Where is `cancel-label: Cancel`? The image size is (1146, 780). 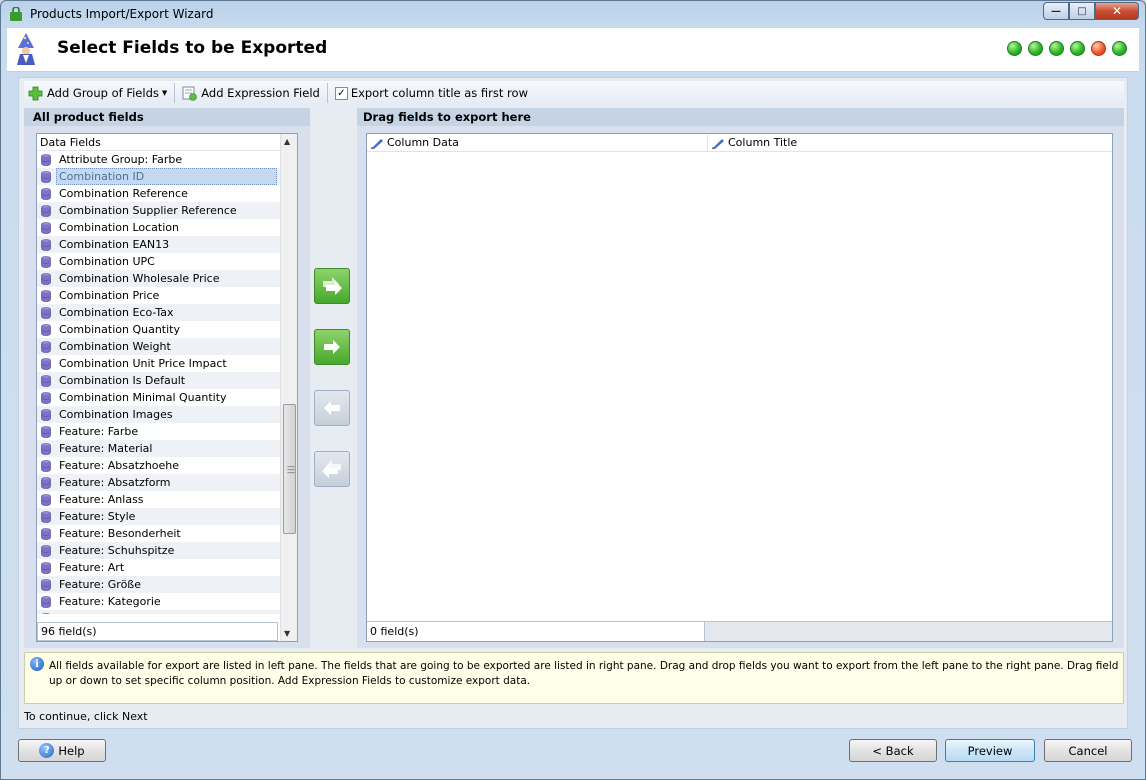 cancel-label: Cancel is located at coordinates (1088, 750).